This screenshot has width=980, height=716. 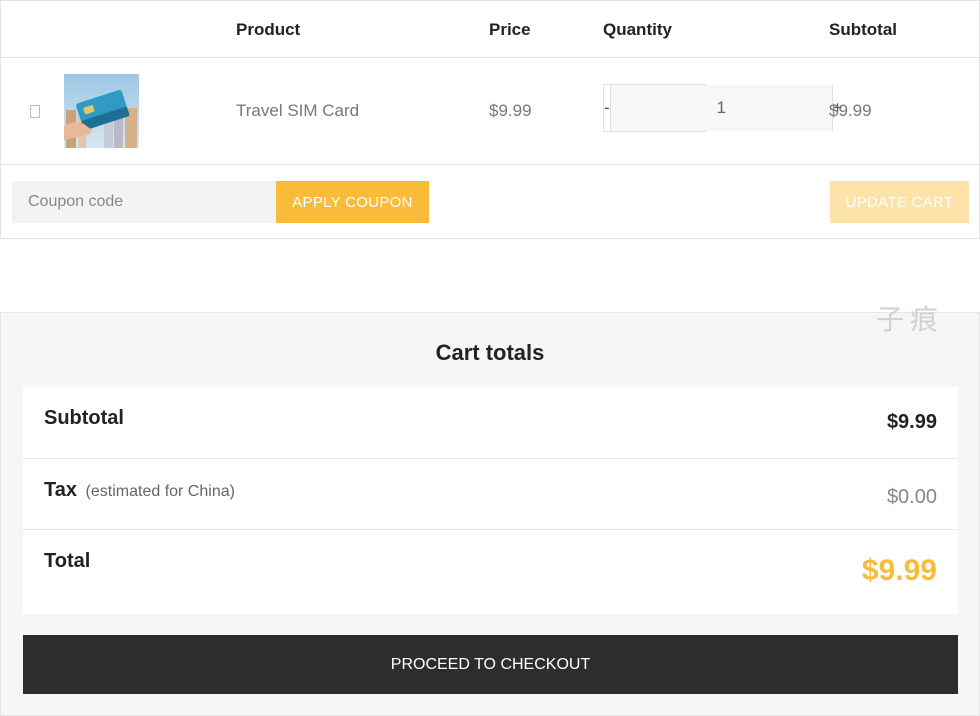 What do you see at coordinates (352, 202) in the screenshot?
I see `apply-coupon-button: APPLY COUPON` at bounding box center [352, 202].